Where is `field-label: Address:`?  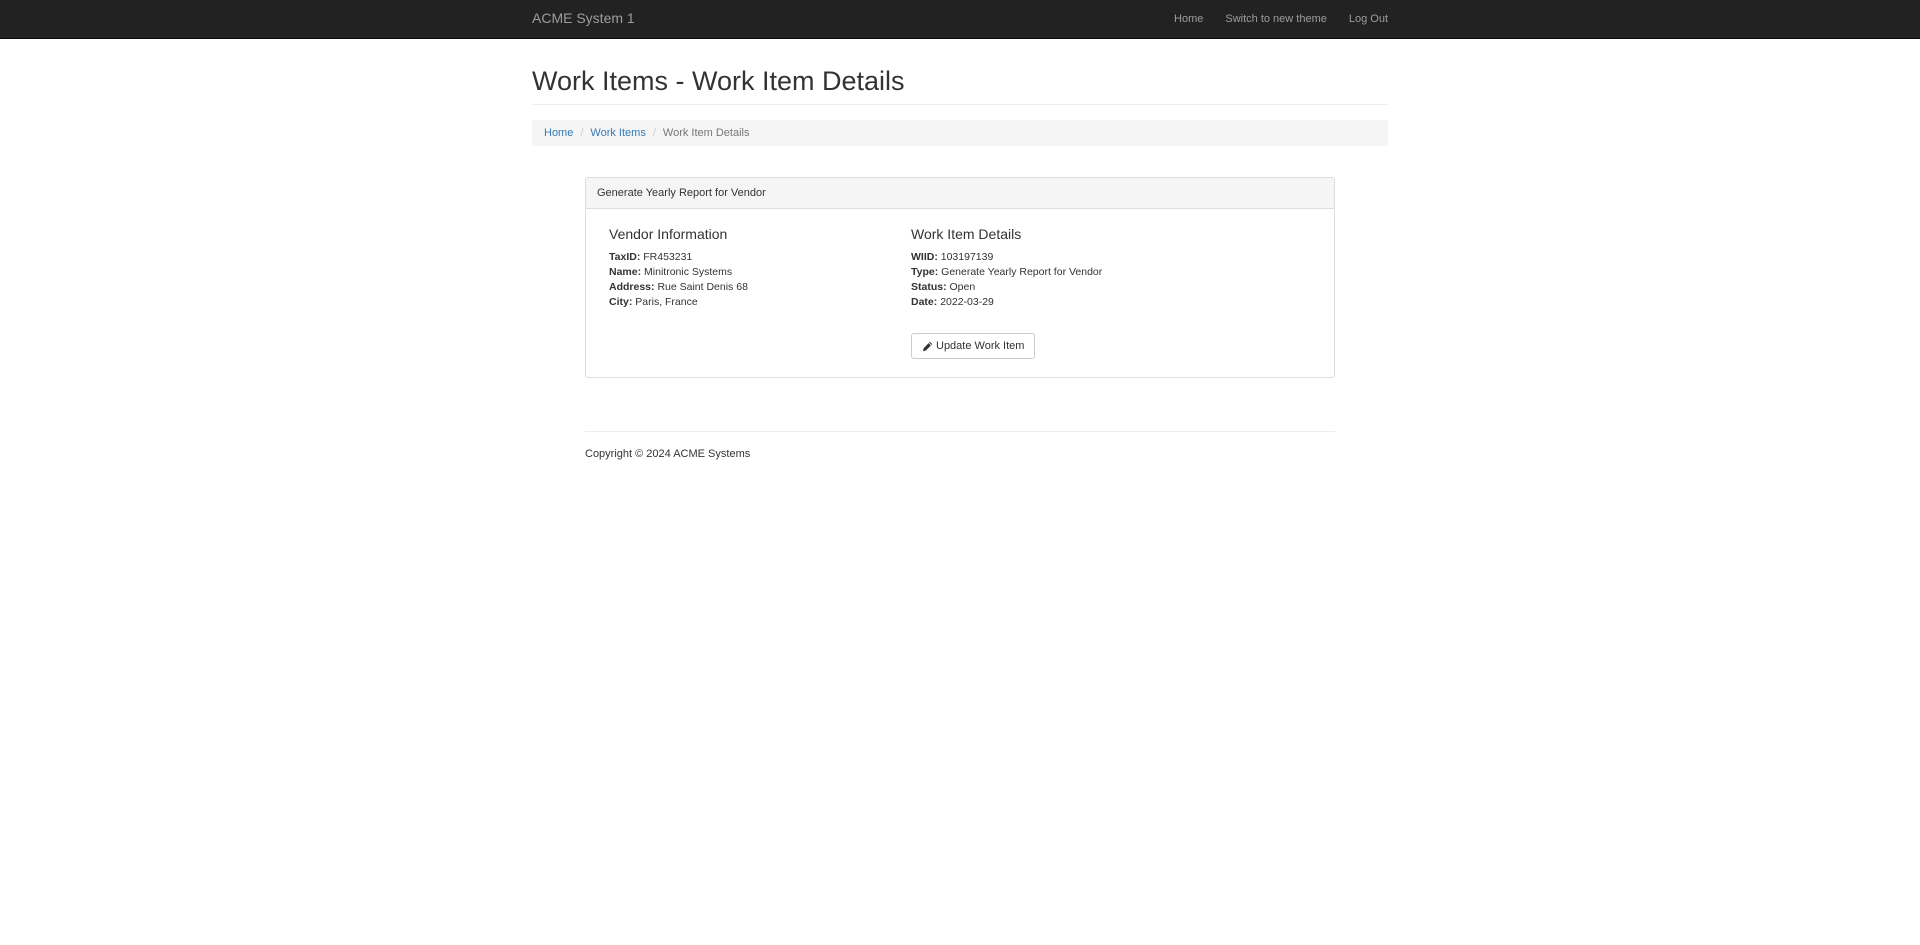 field-label: Address: is located at coordinates (632, 287).